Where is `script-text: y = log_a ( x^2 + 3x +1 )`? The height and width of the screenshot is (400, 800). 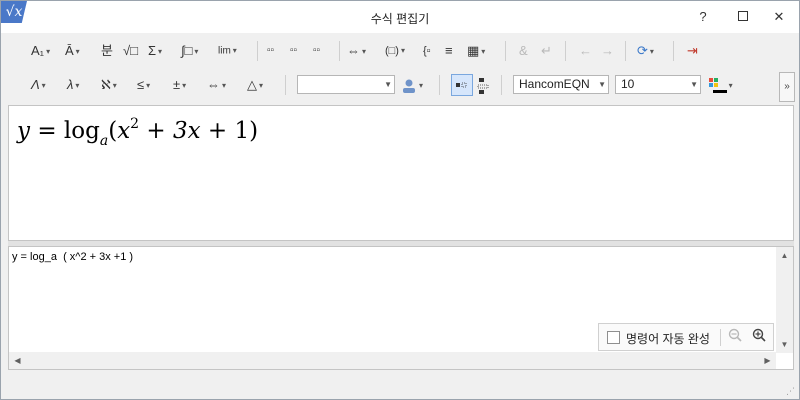
script-text: y = log_a ( x^2 + 3x +1 ) is located at coordinates (72, 257).